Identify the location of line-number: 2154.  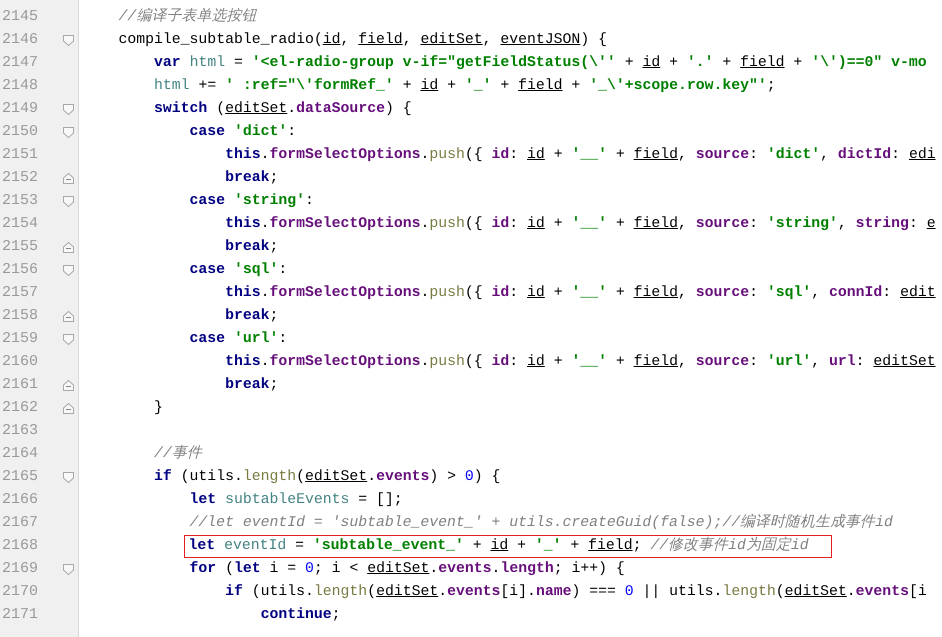
(19, 224).